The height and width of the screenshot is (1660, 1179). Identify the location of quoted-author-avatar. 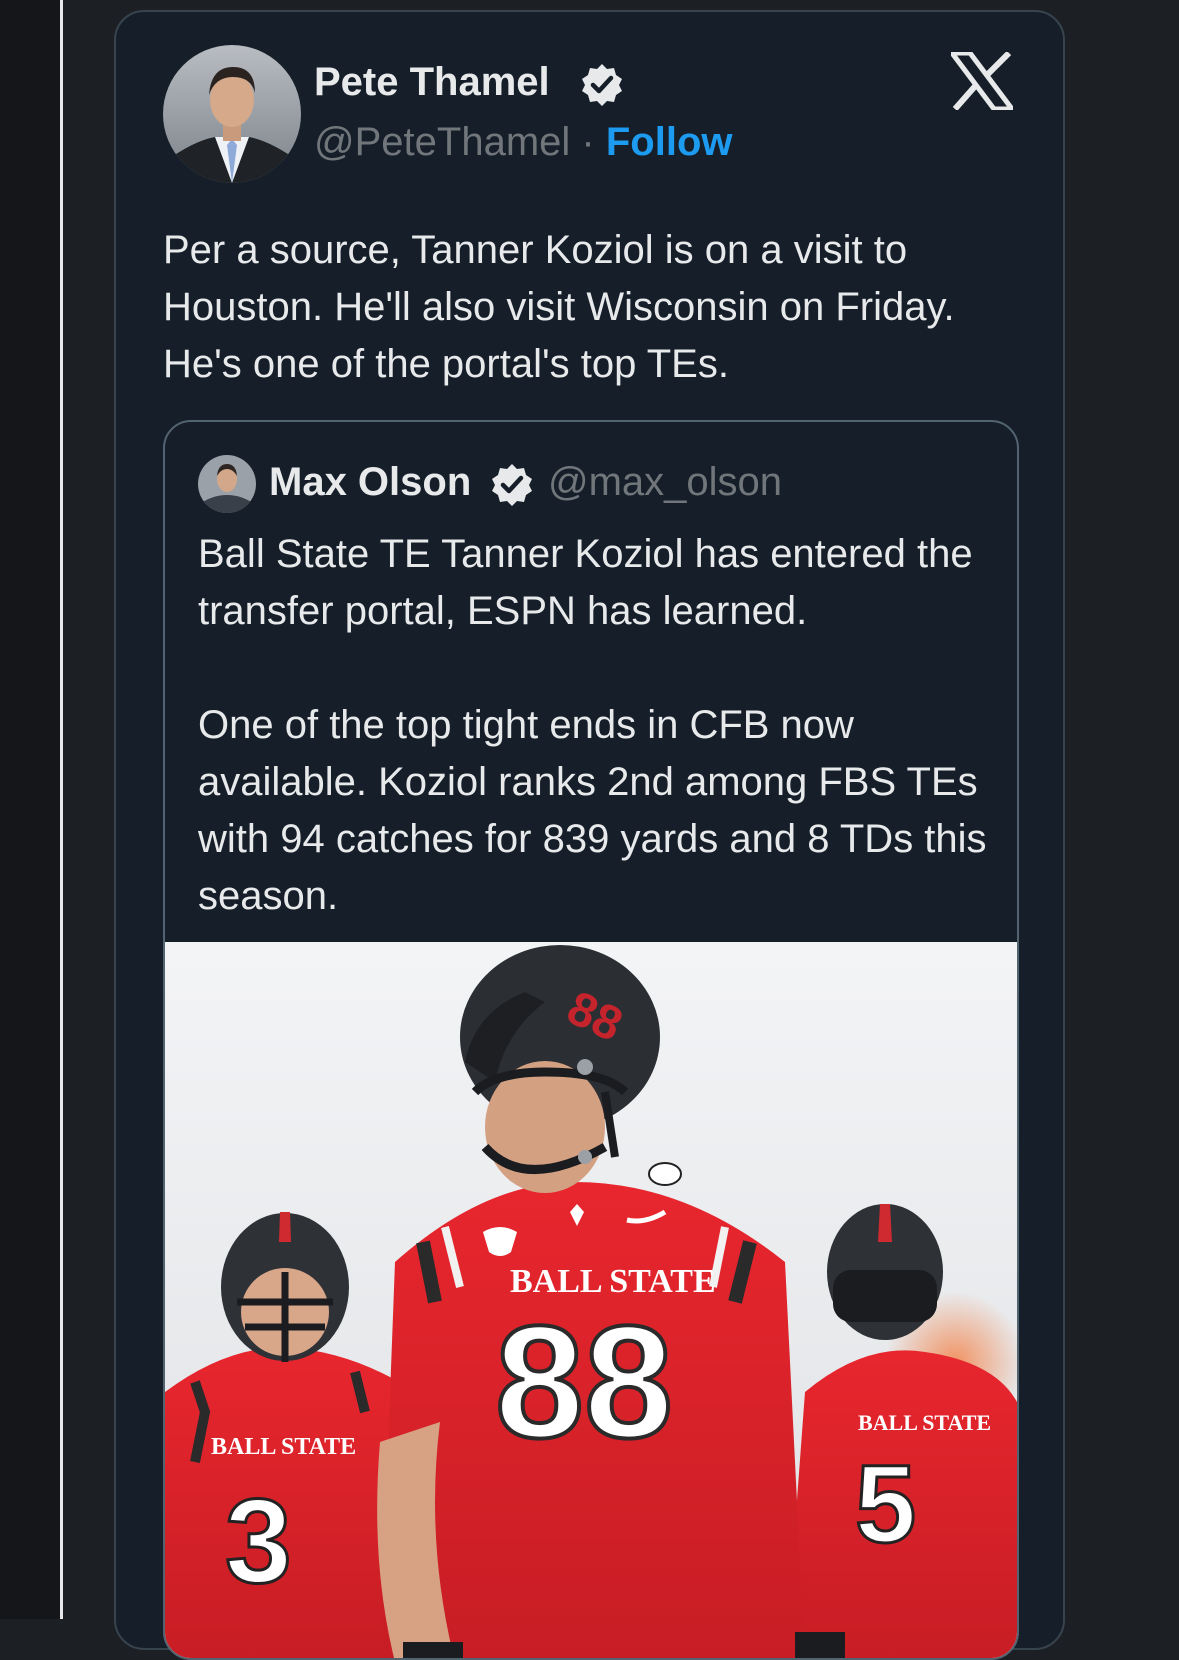
(227, 484).